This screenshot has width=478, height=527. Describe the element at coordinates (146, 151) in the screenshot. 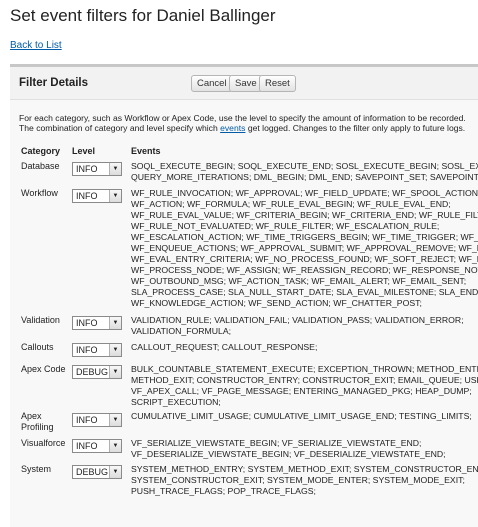

I see `column-header-events: Events` at that location.